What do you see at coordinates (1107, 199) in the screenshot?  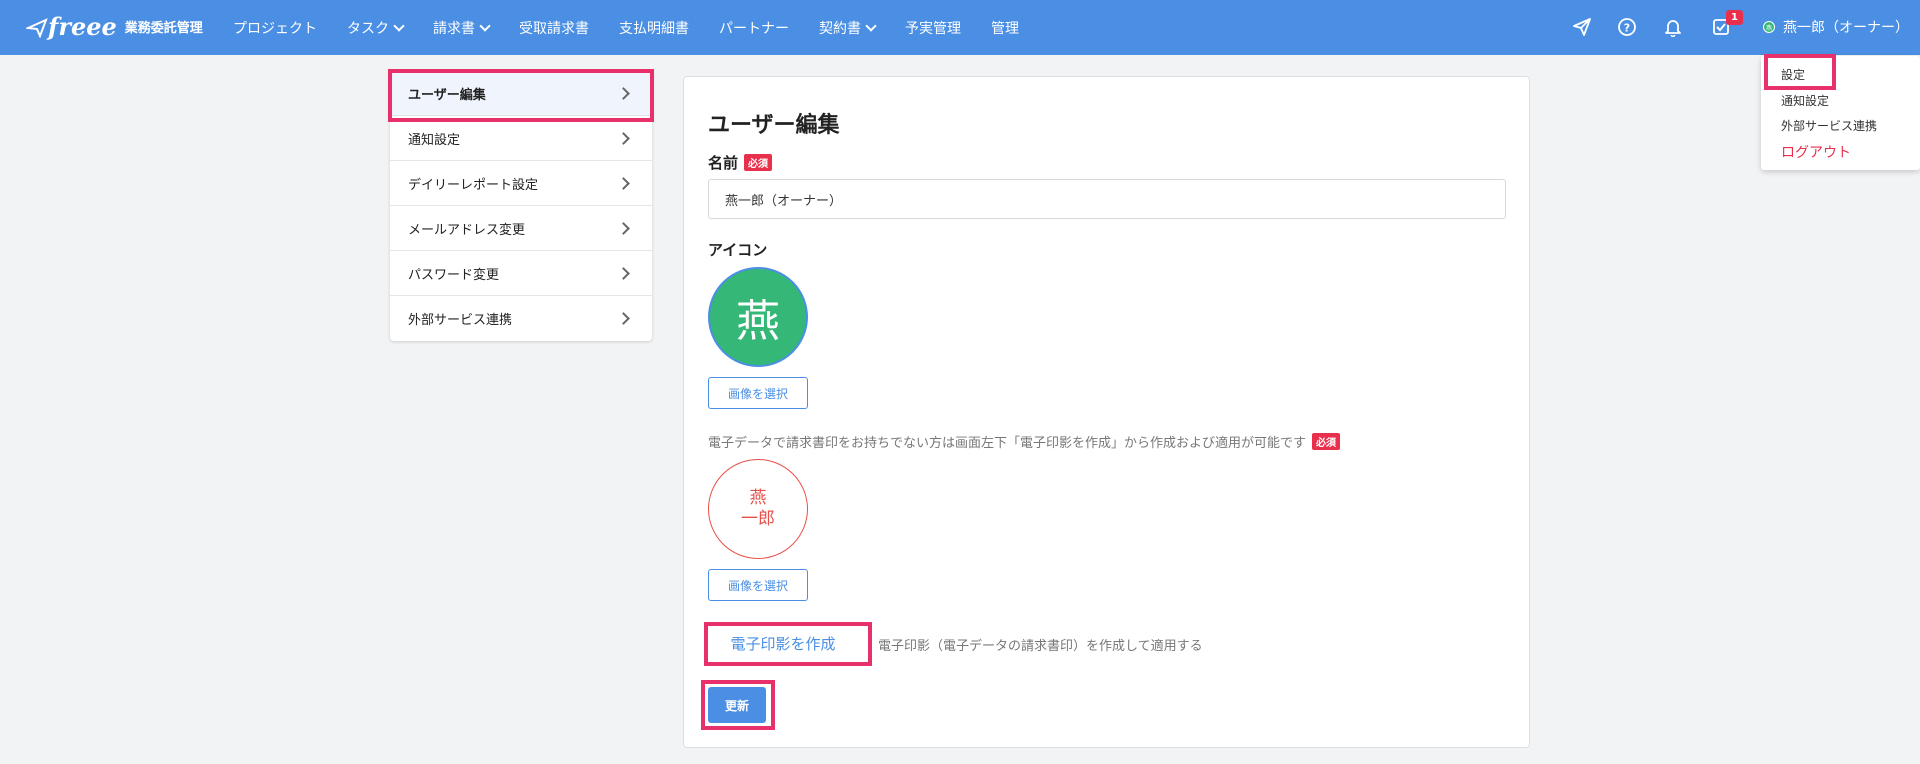 I see `name-input` at bounding box center [1107, 199].